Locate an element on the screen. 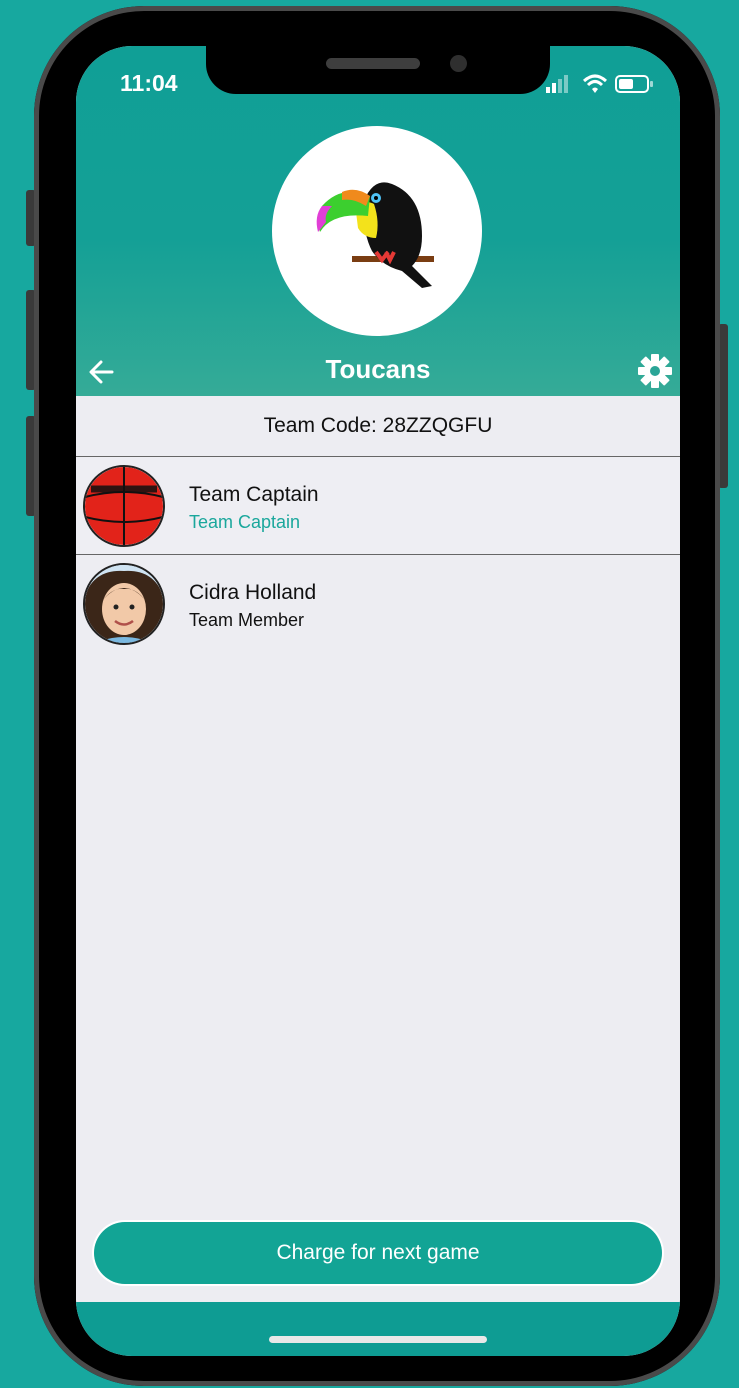 This screenshot has width=739, height=1388. toucan-logo-image is located at coordinates (375, 235).